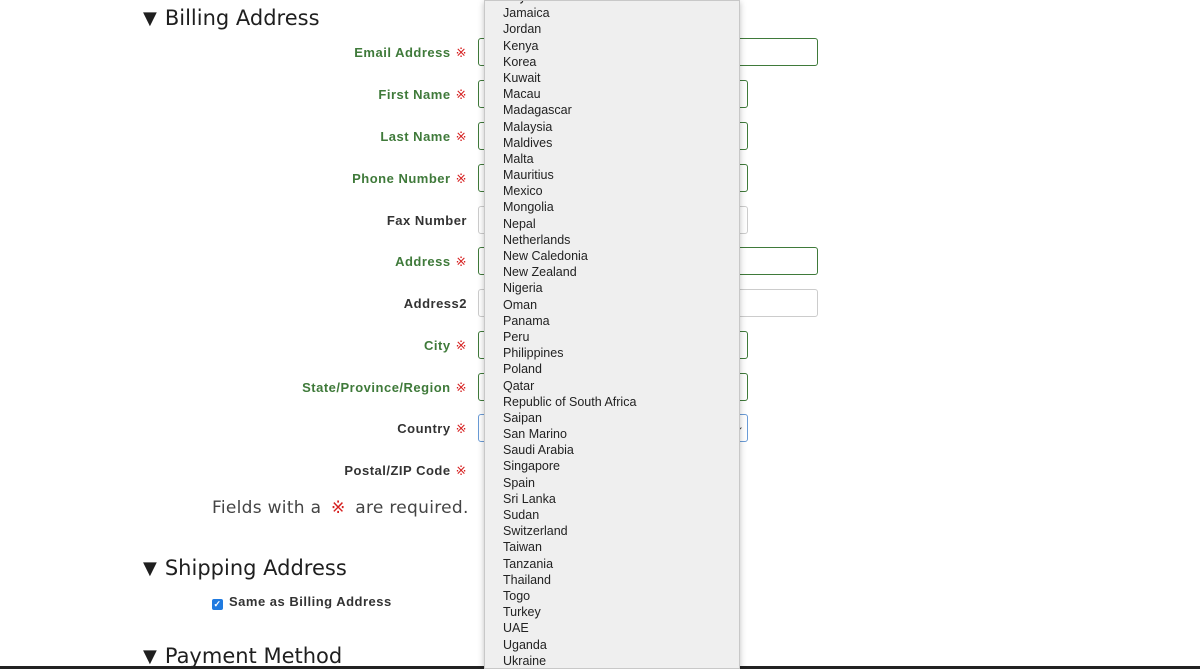  Describe the element at coordinates (612, 175) in the screenshot. I see `country-option: Mauritius` at that location.